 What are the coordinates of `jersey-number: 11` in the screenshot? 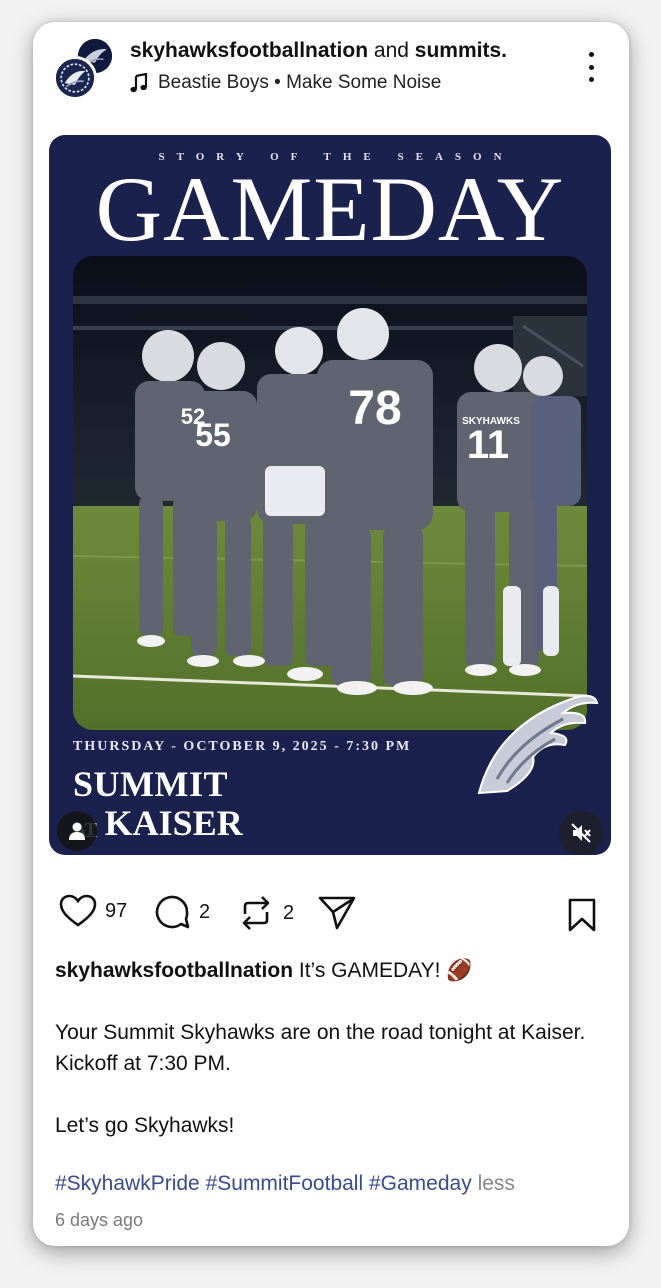 It's located at (488, 445).